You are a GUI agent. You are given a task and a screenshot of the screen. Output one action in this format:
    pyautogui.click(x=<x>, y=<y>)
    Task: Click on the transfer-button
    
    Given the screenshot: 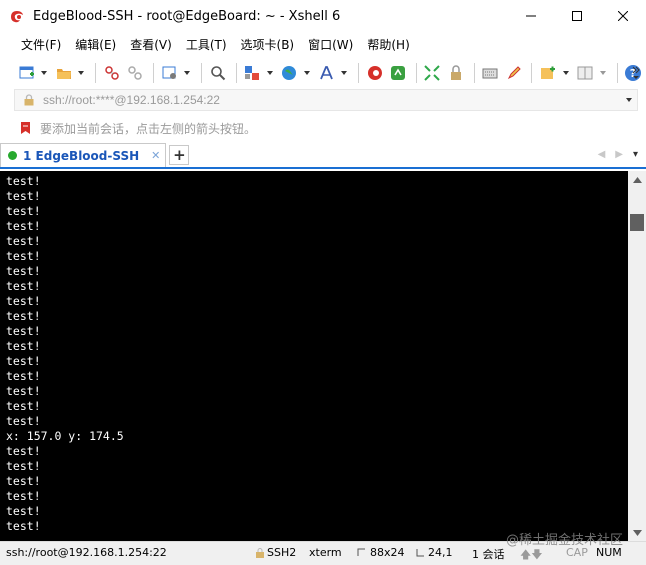 What is the action you would take?
    pyautogui.click(x=252, y=73)
    